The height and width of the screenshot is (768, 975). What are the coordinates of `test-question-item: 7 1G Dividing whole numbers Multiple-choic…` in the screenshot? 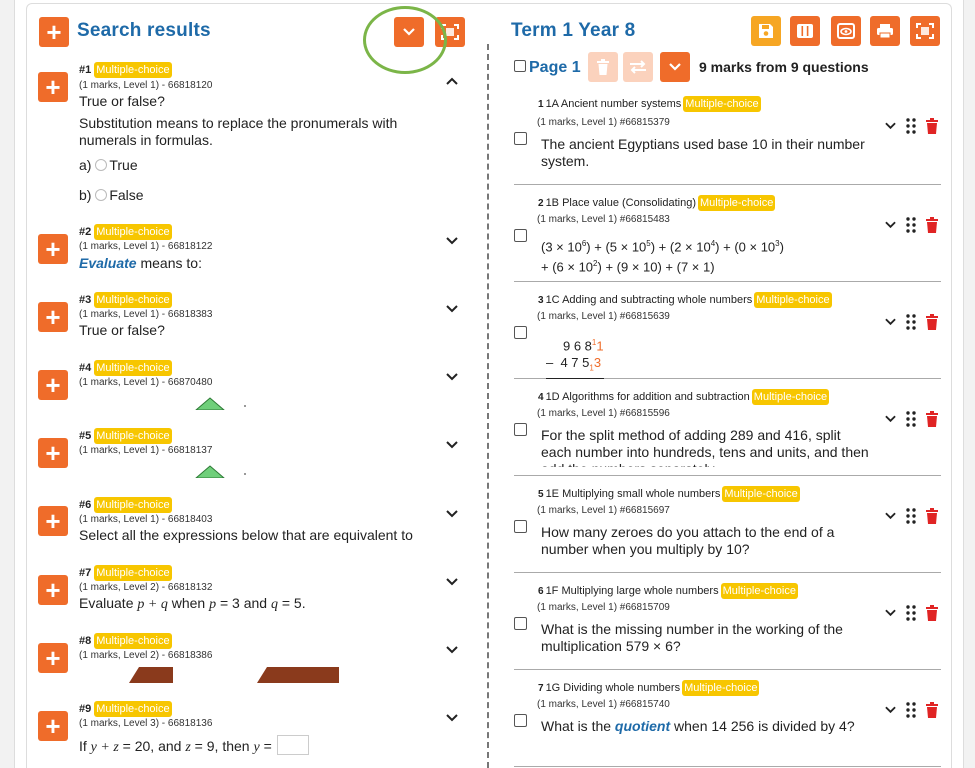 It's located at (727, 718).